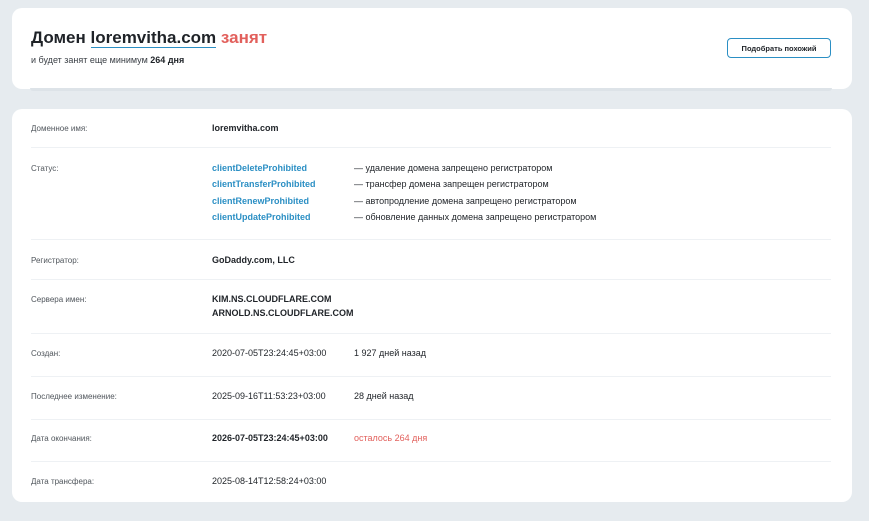 The image size is (869, 521). Describe the element at coordinates (260, 201) in the screenshot. I see `status-code: clientRenewProhibited` at that location.